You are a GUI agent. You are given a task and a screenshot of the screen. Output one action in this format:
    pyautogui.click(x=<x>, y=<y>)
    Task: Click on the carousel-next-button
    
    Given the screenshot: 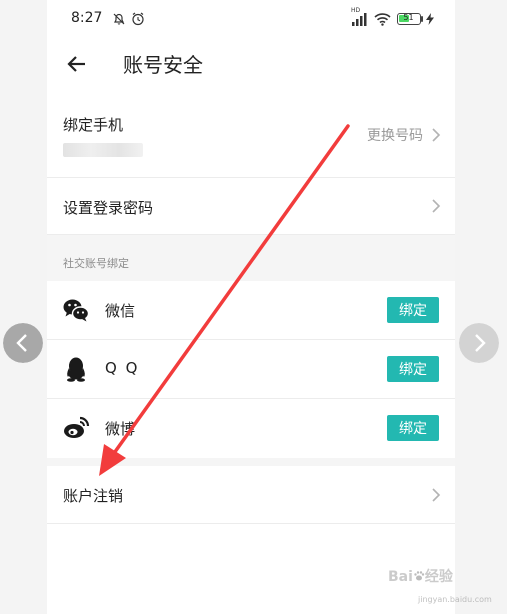 What is the action you would take?
    pyautogui.click(x=479, y=343)
    